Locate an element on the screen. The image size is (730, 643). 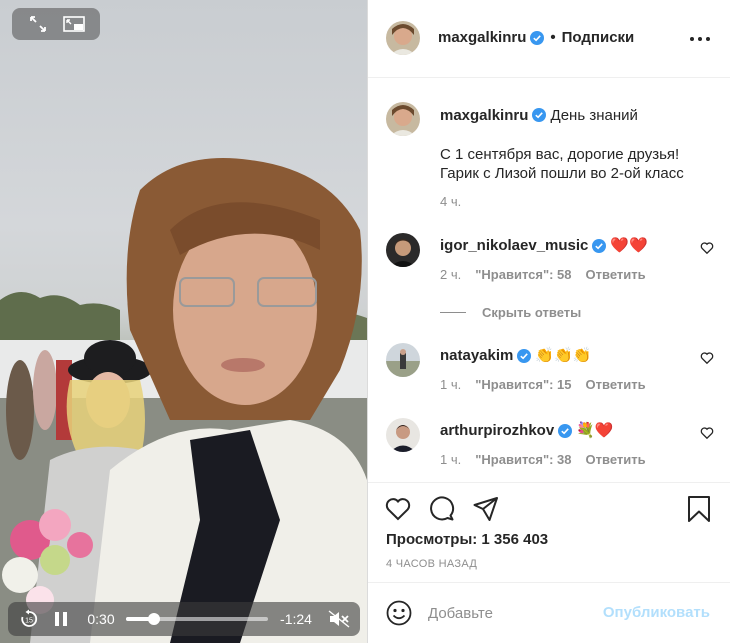
view-count: Просмотры: 1 356 403 is located at coordinates (467, 539).